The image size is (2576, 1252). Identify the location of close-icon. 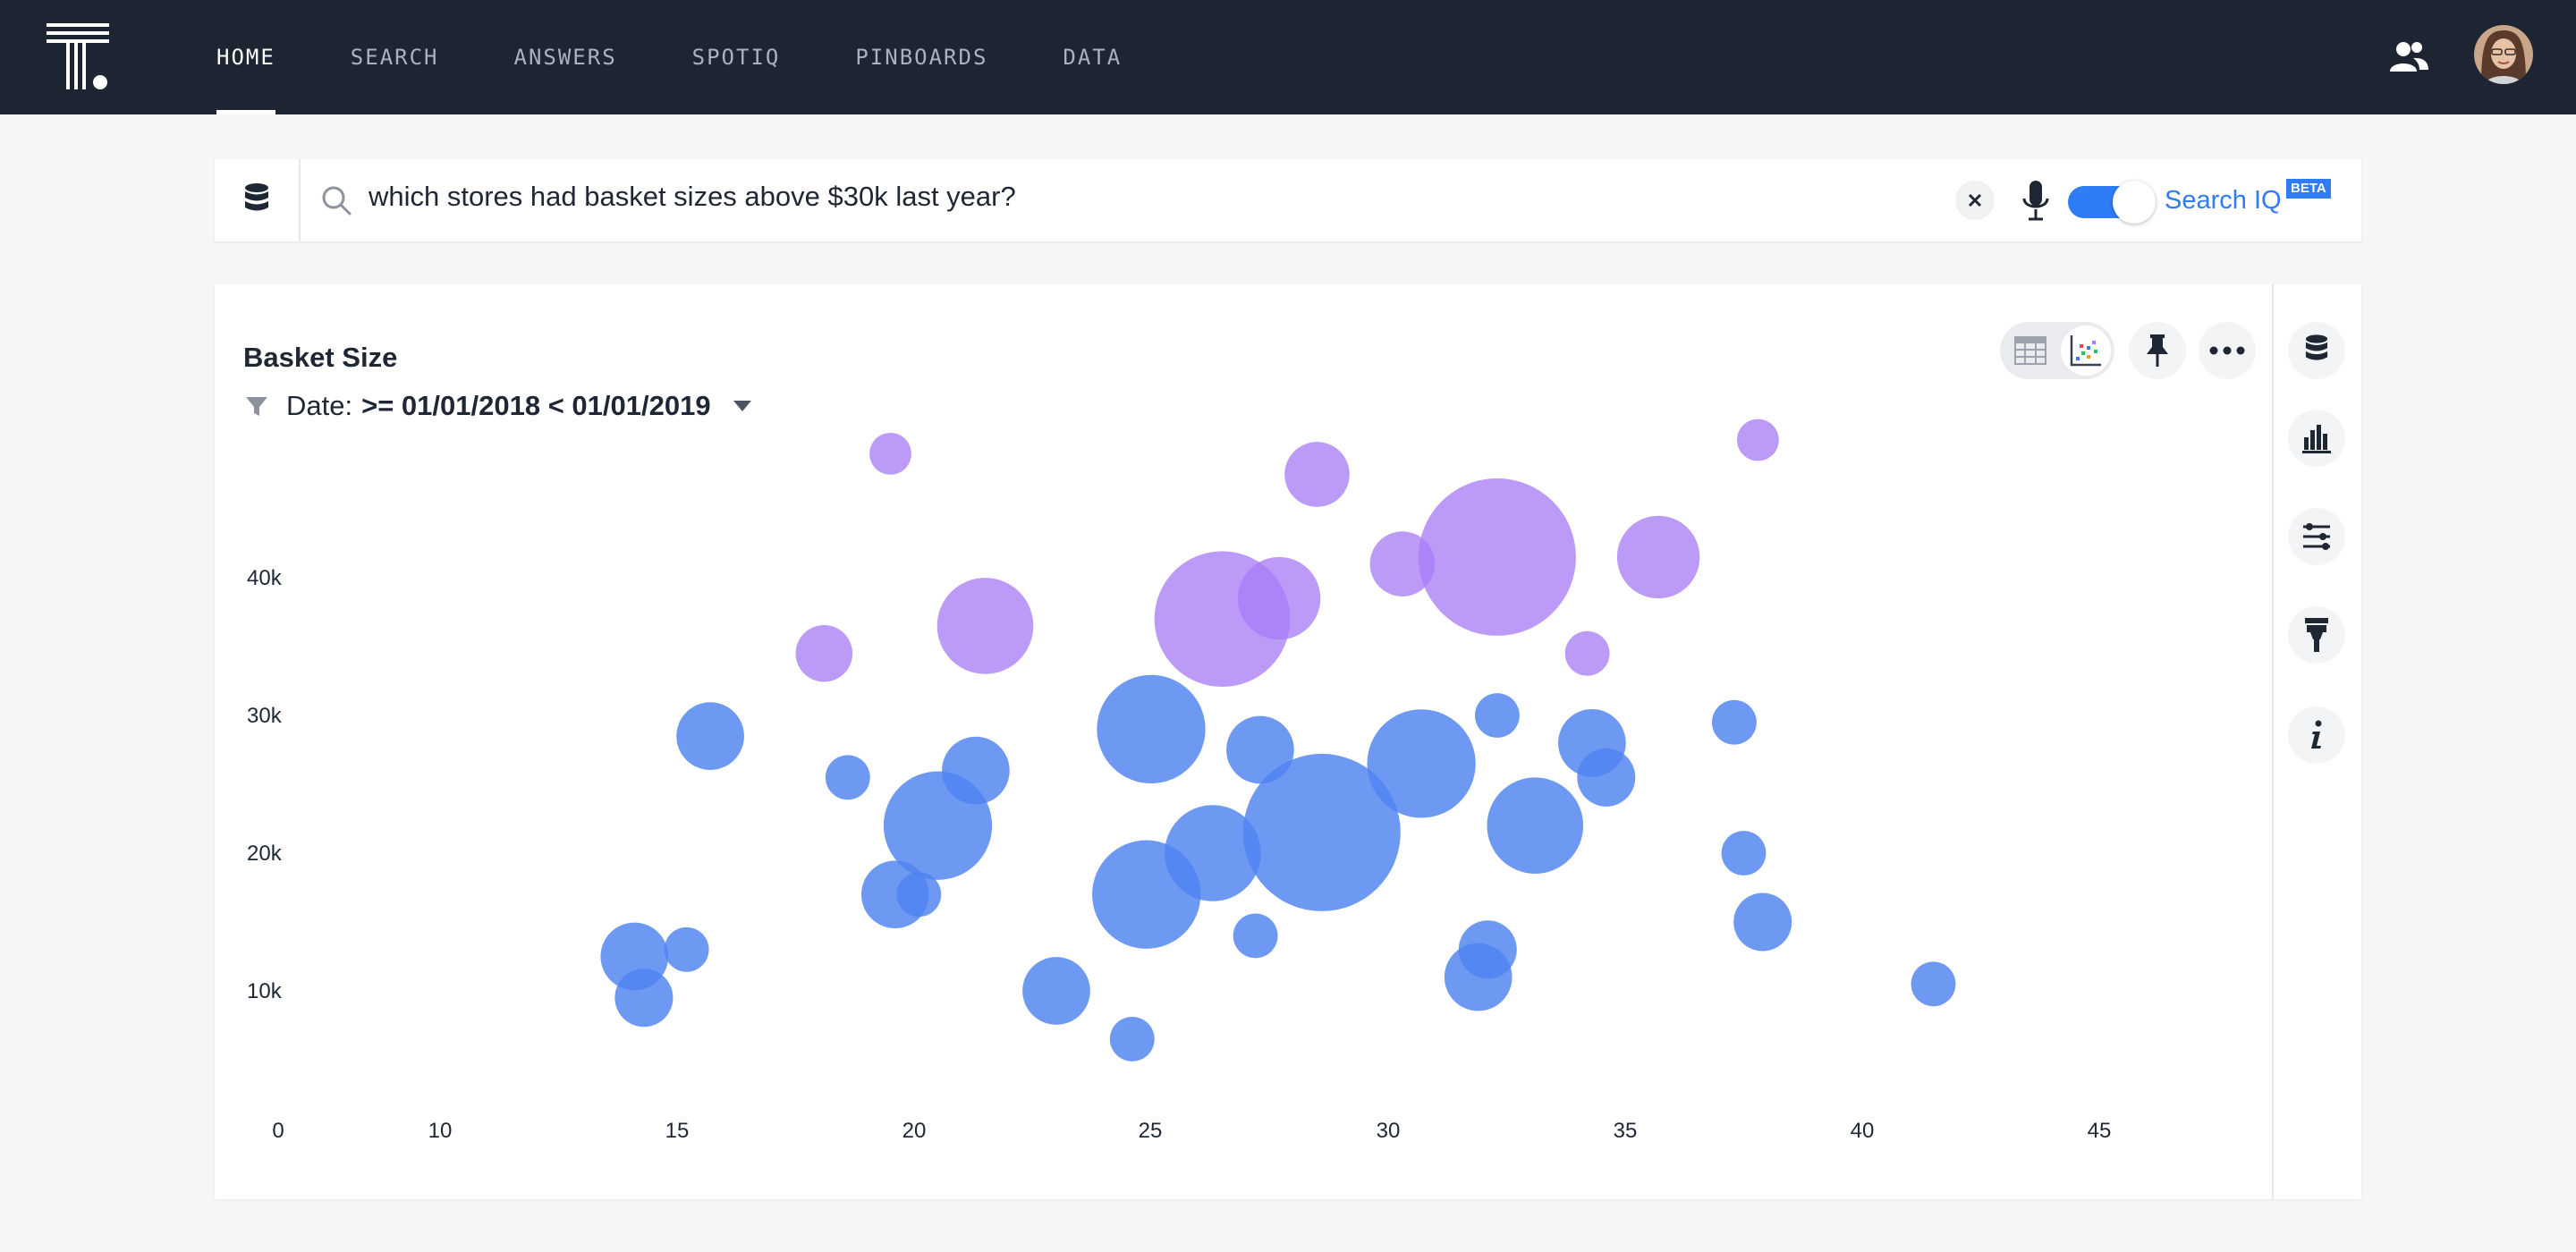
(1975, 200).